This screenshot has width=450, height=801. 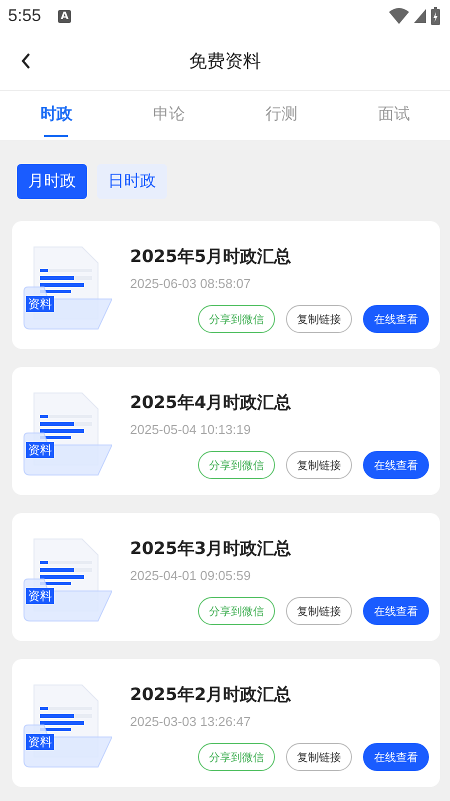 I want to click on back-icon, so click(x=26, y=61).